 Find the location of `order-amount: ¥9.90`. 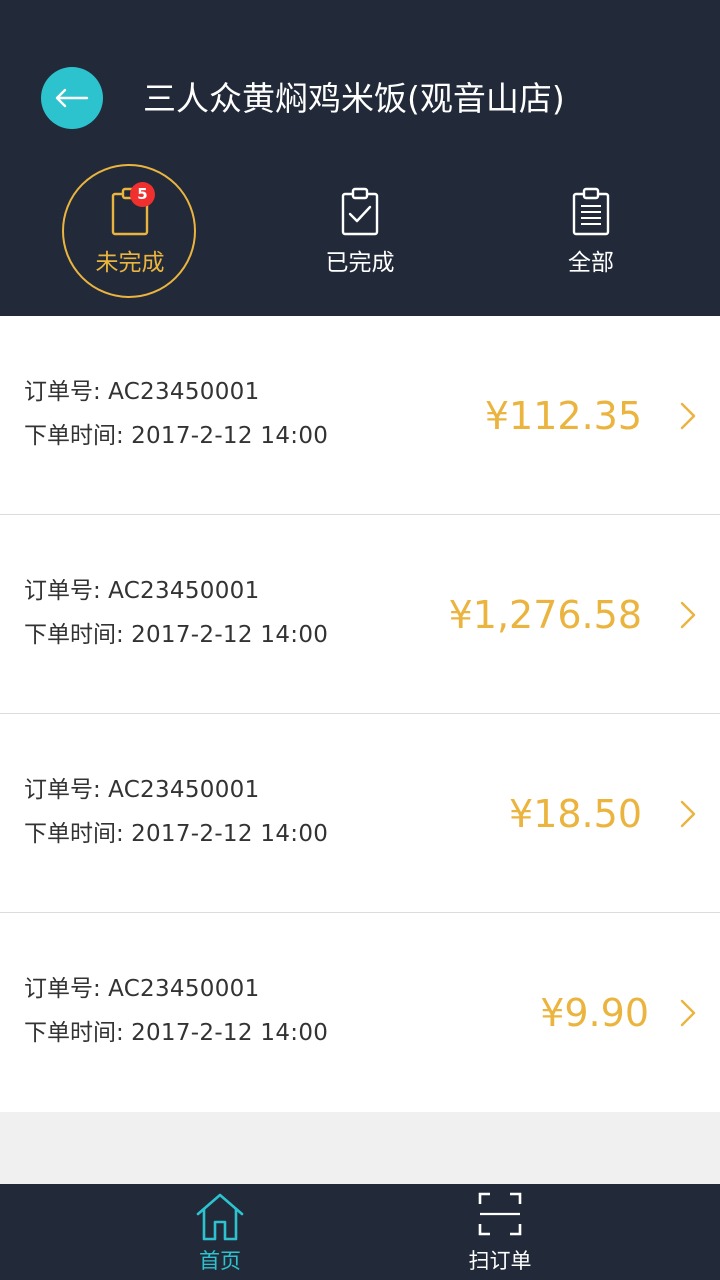

order-amount: ¥9.90 is located at coordinates (594, 1013).